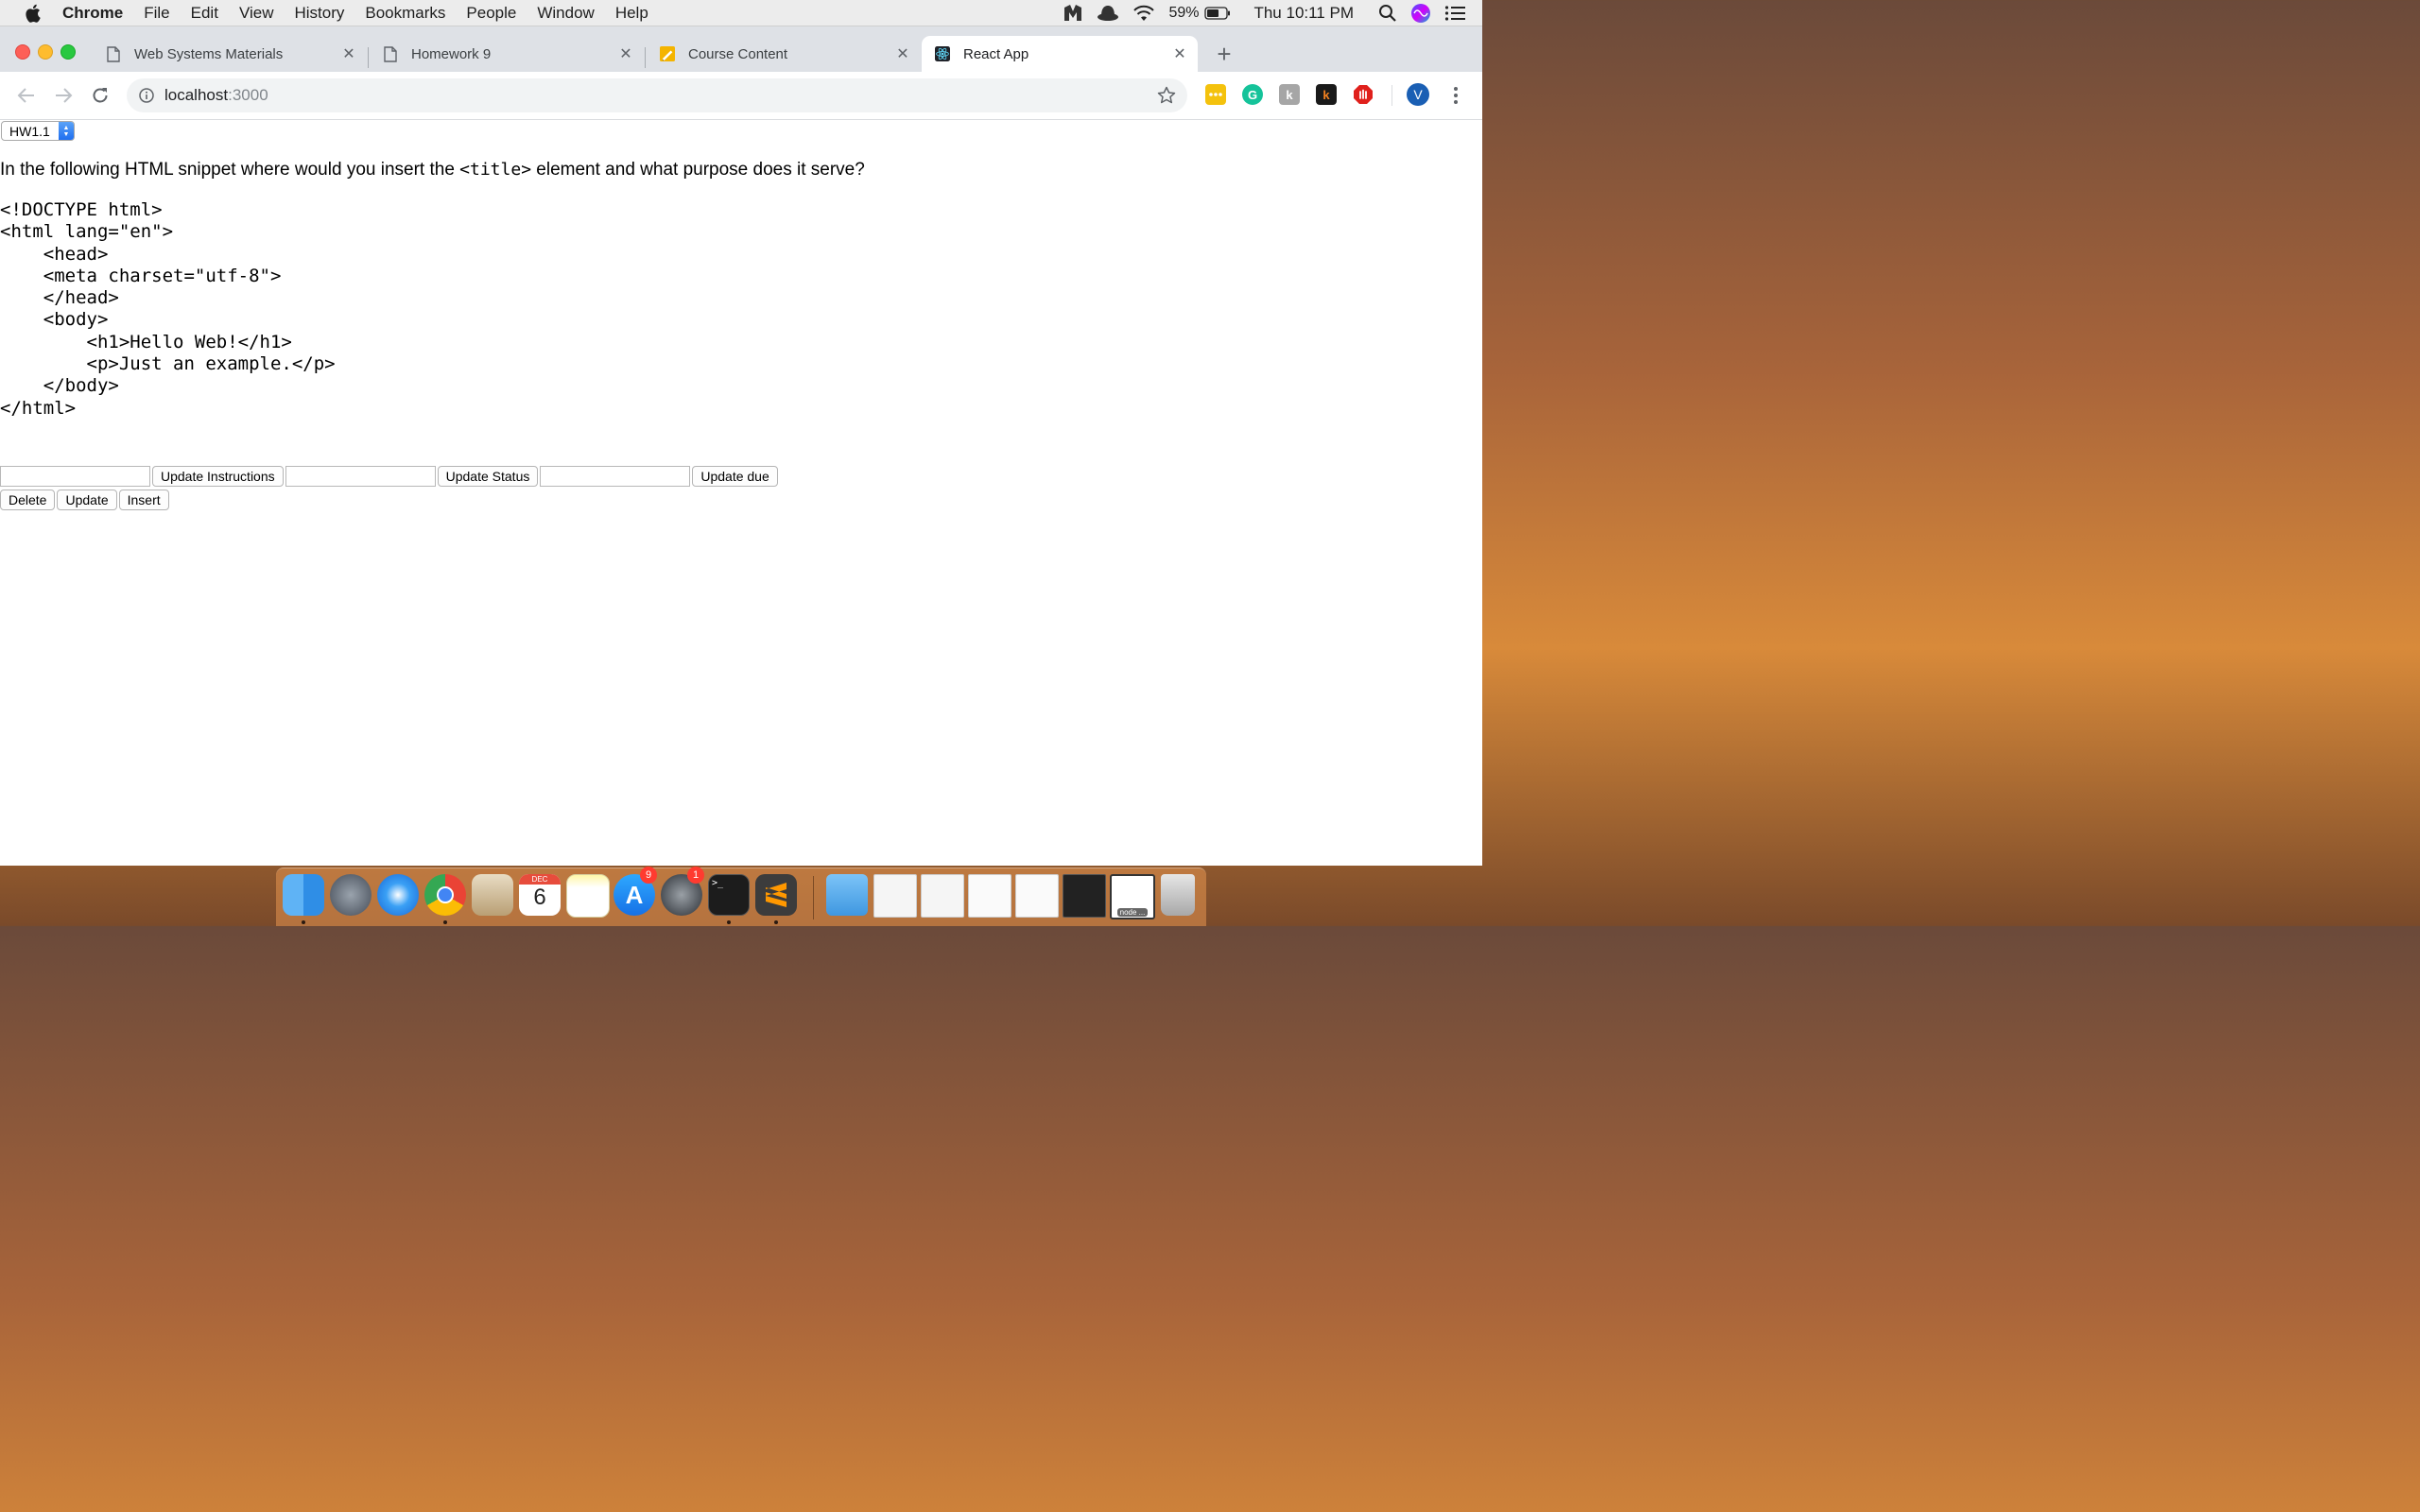 The image size is (2420, 1512). What do you see at coordinates (146, 95) in the screenshot?
I see `site-info-icon` at bounding box center [146, 95].